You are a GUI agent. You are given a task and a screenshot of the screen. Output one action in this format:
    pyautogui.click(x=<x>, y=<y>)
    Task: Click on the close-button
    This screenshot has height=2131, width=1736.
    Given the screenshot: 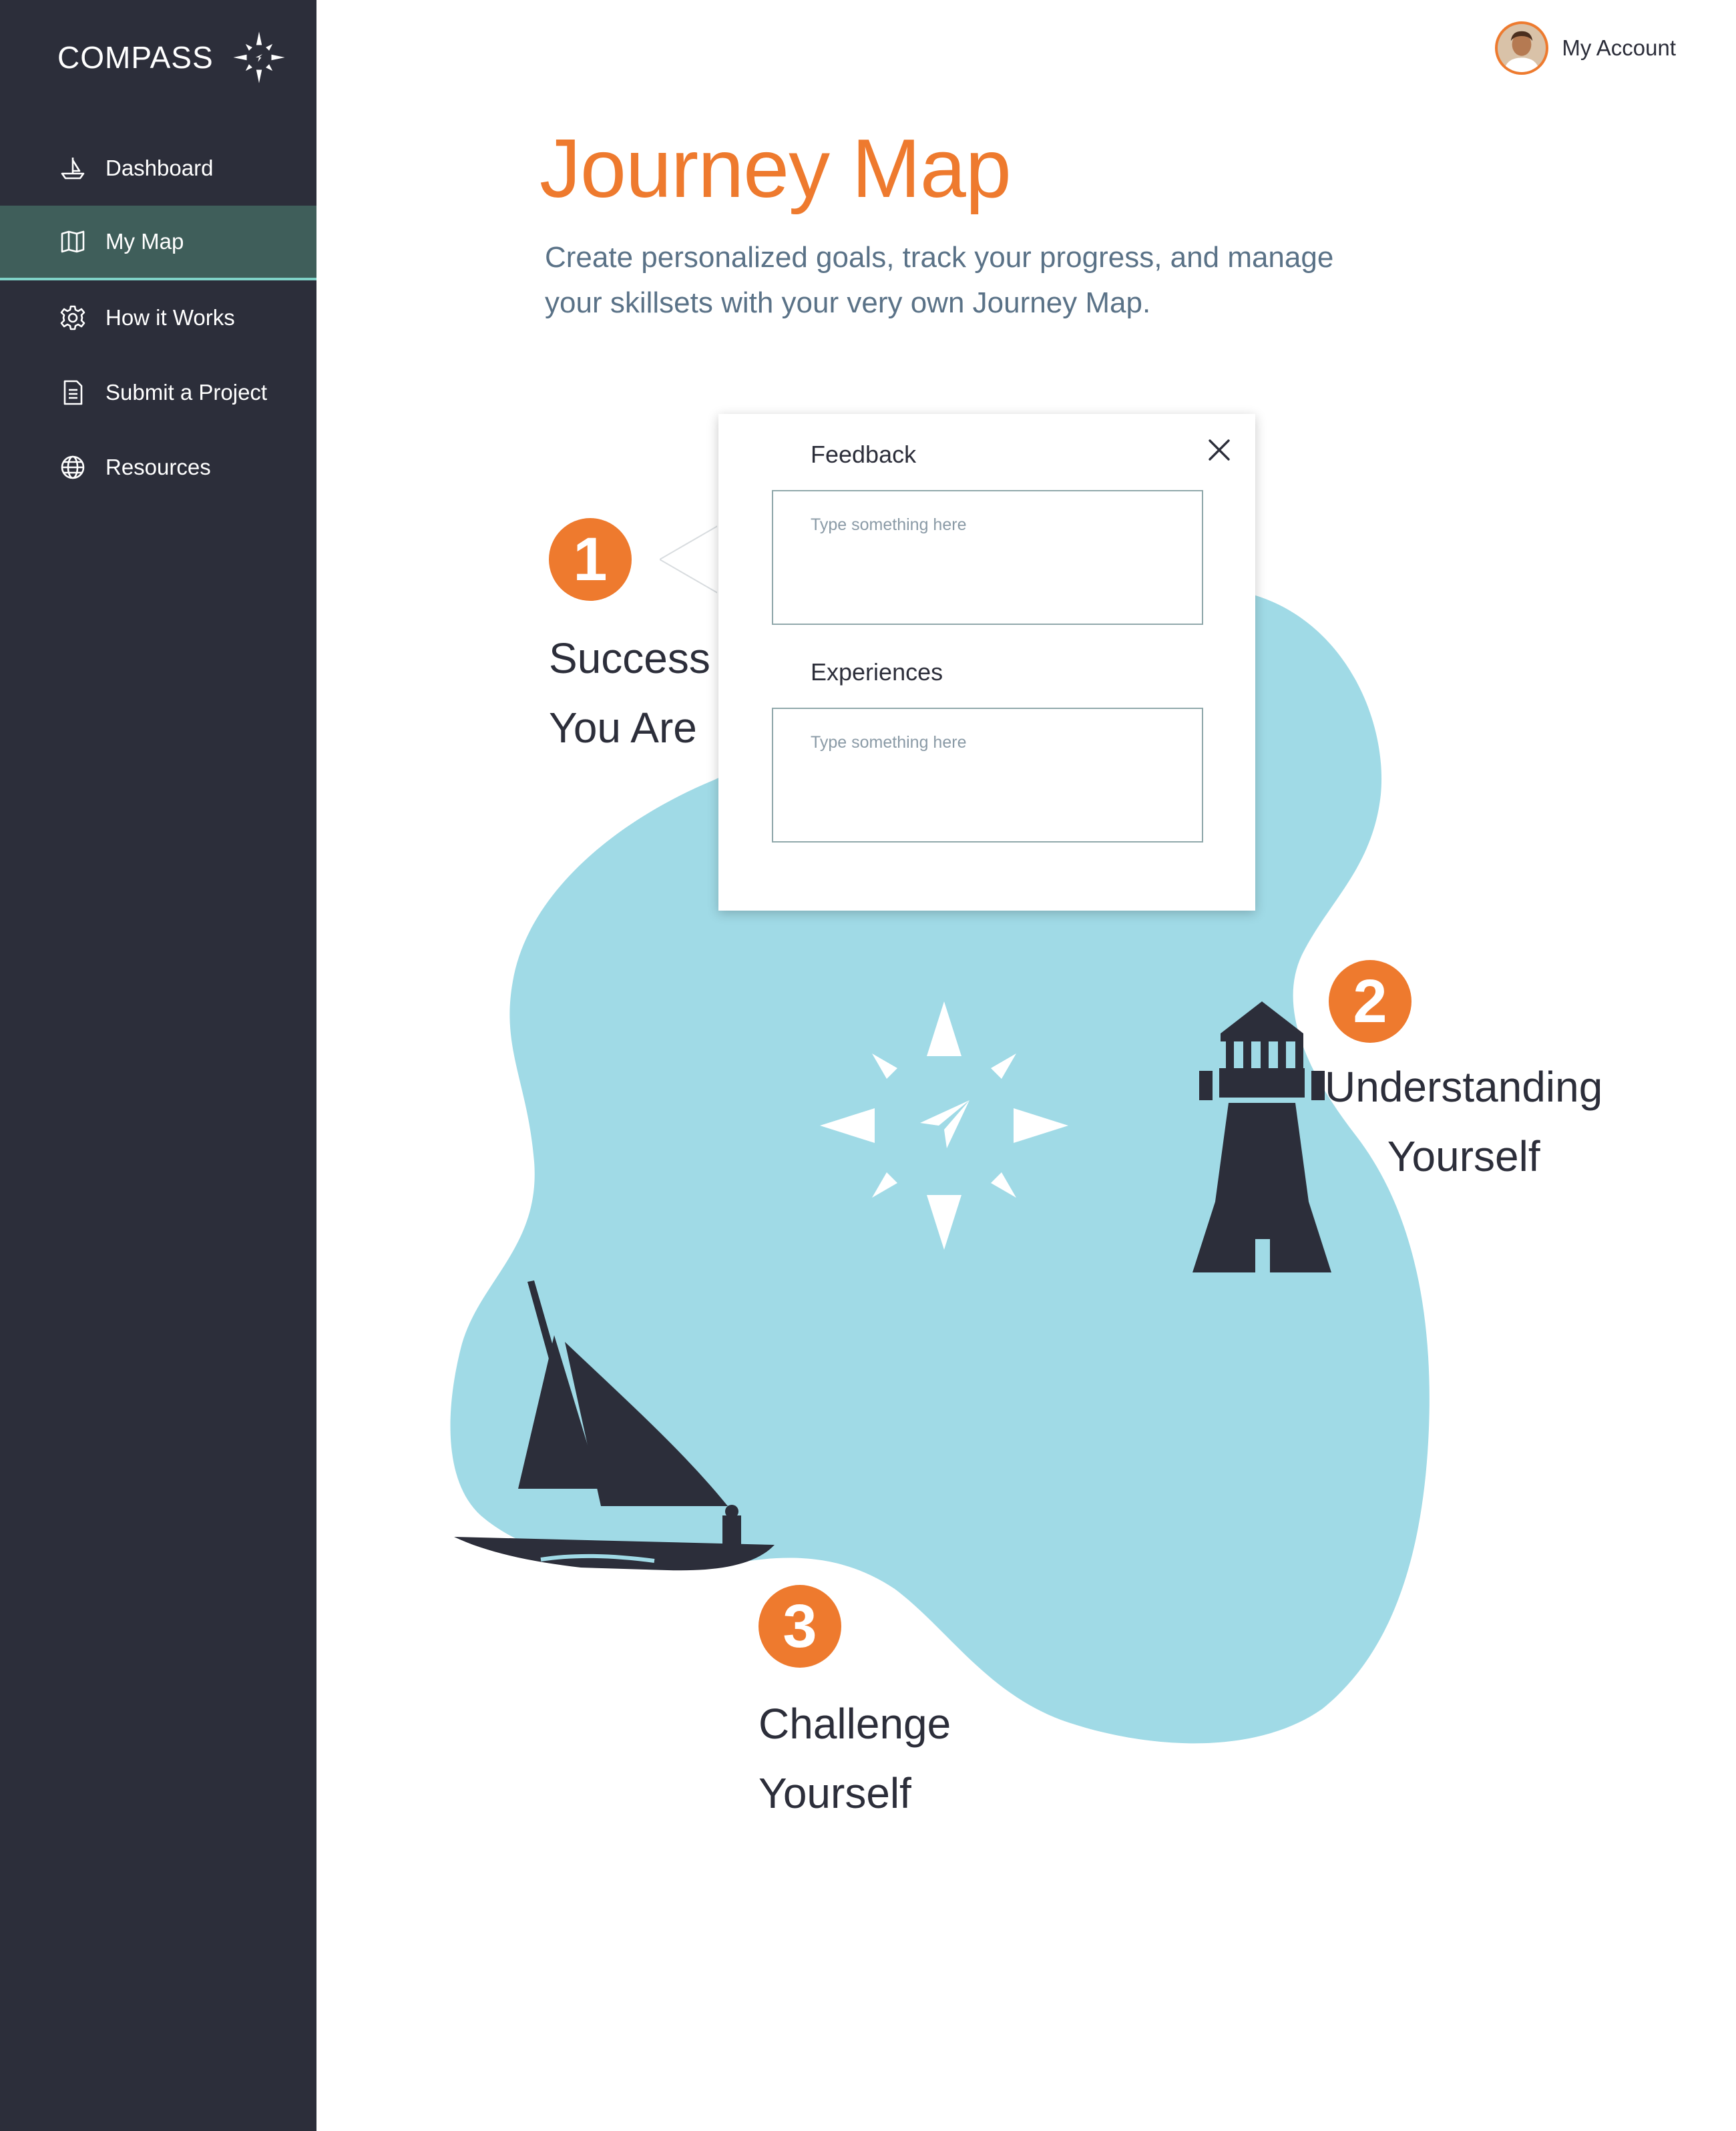 What is the action you would take?
    pyautogui.click(x=1219, y=450)
    